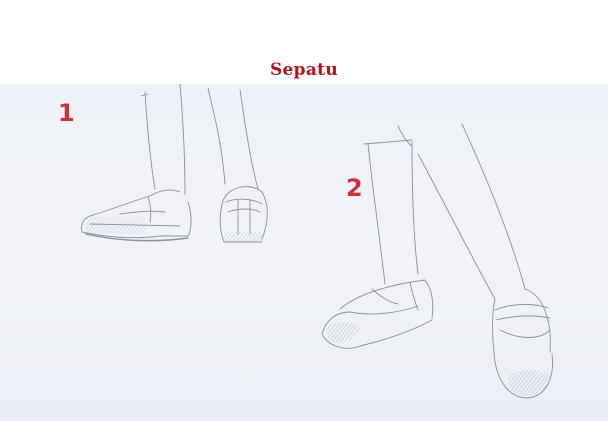 The height and width of the screenshot is (421, 608). Describe the element at coordinates (303, 70) in the screenshot. I see `page-title: Sepatu` at that location.